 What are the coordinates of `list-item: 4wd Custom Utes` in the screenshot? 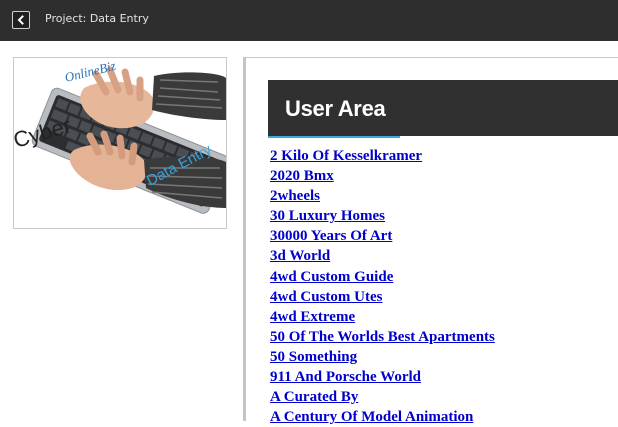 It's located at (382, 297).